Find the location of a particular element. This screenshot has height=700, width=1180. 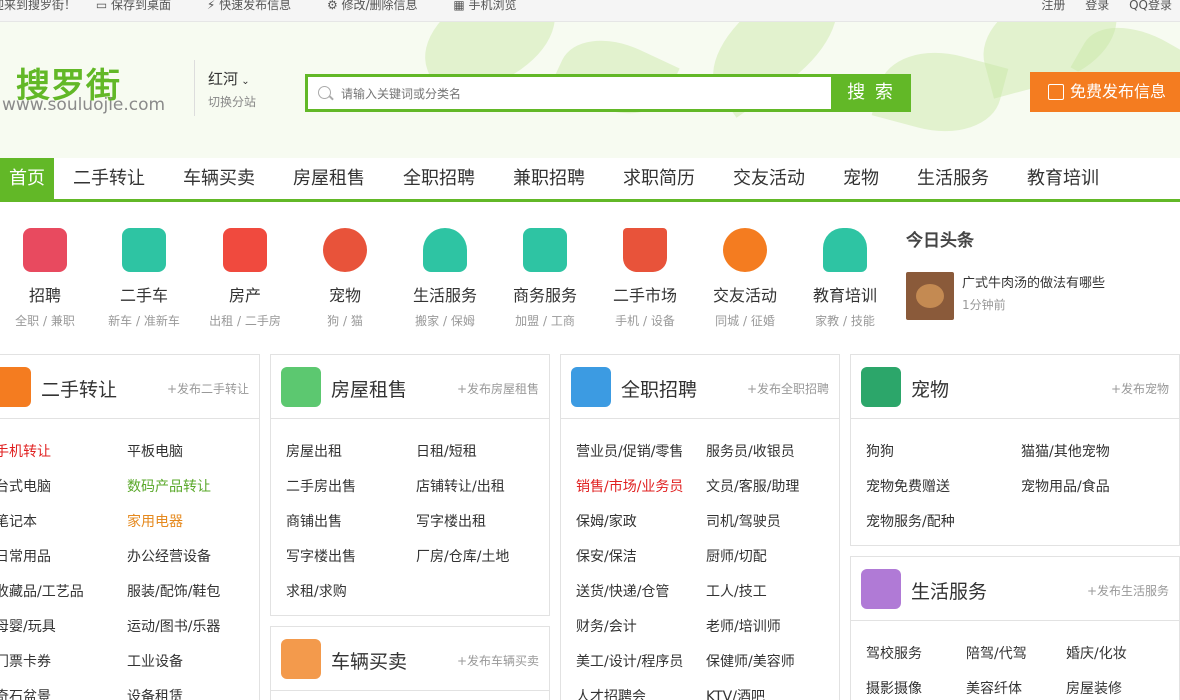

quick-post-link: ⚡ 快速发布信息 is located at coordinates (257, 6).